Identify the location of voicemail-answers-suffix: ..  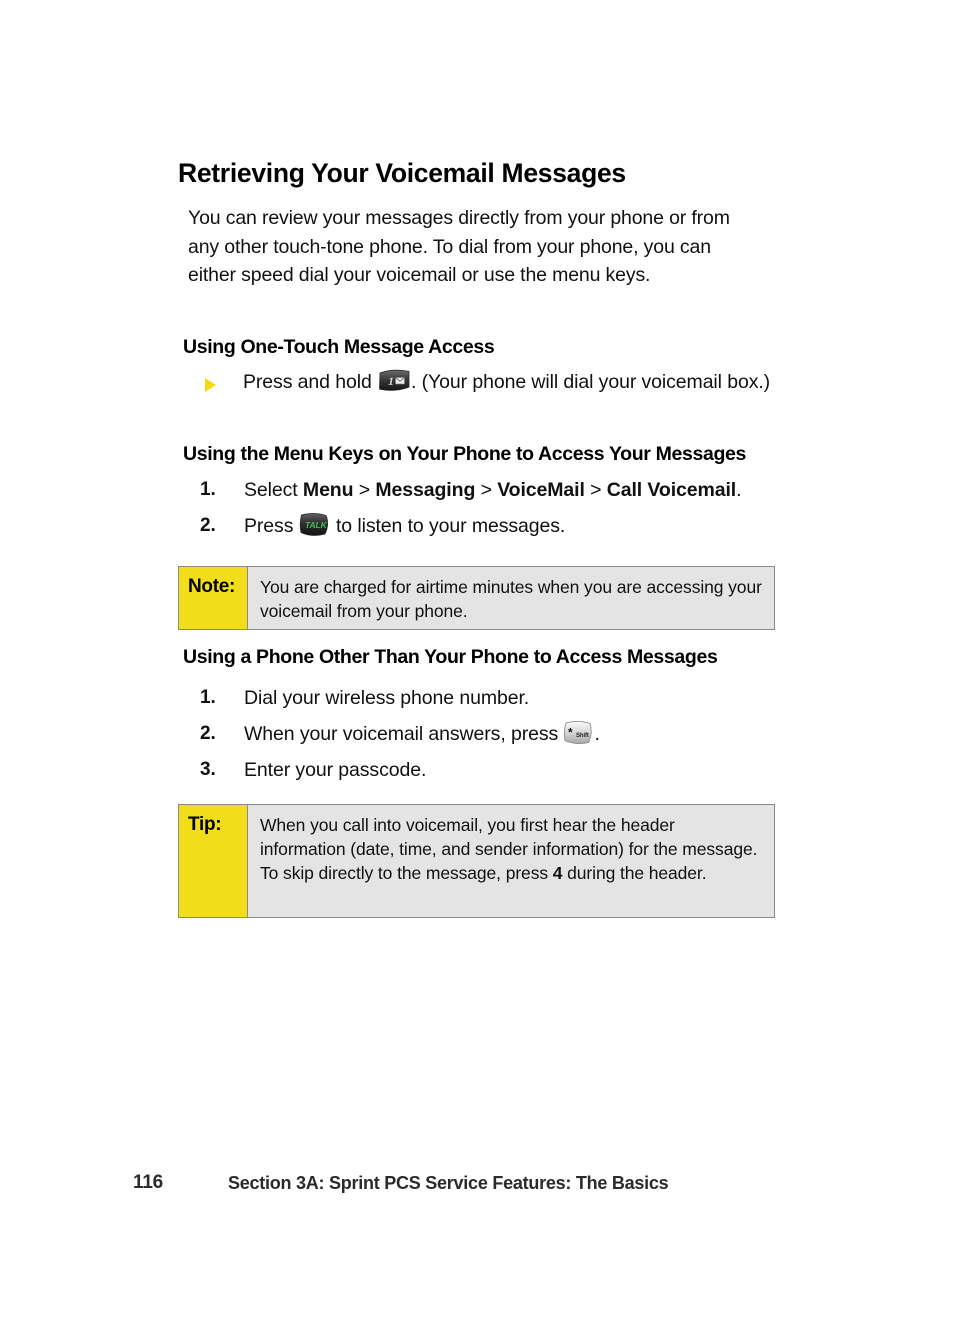
(597, 734).